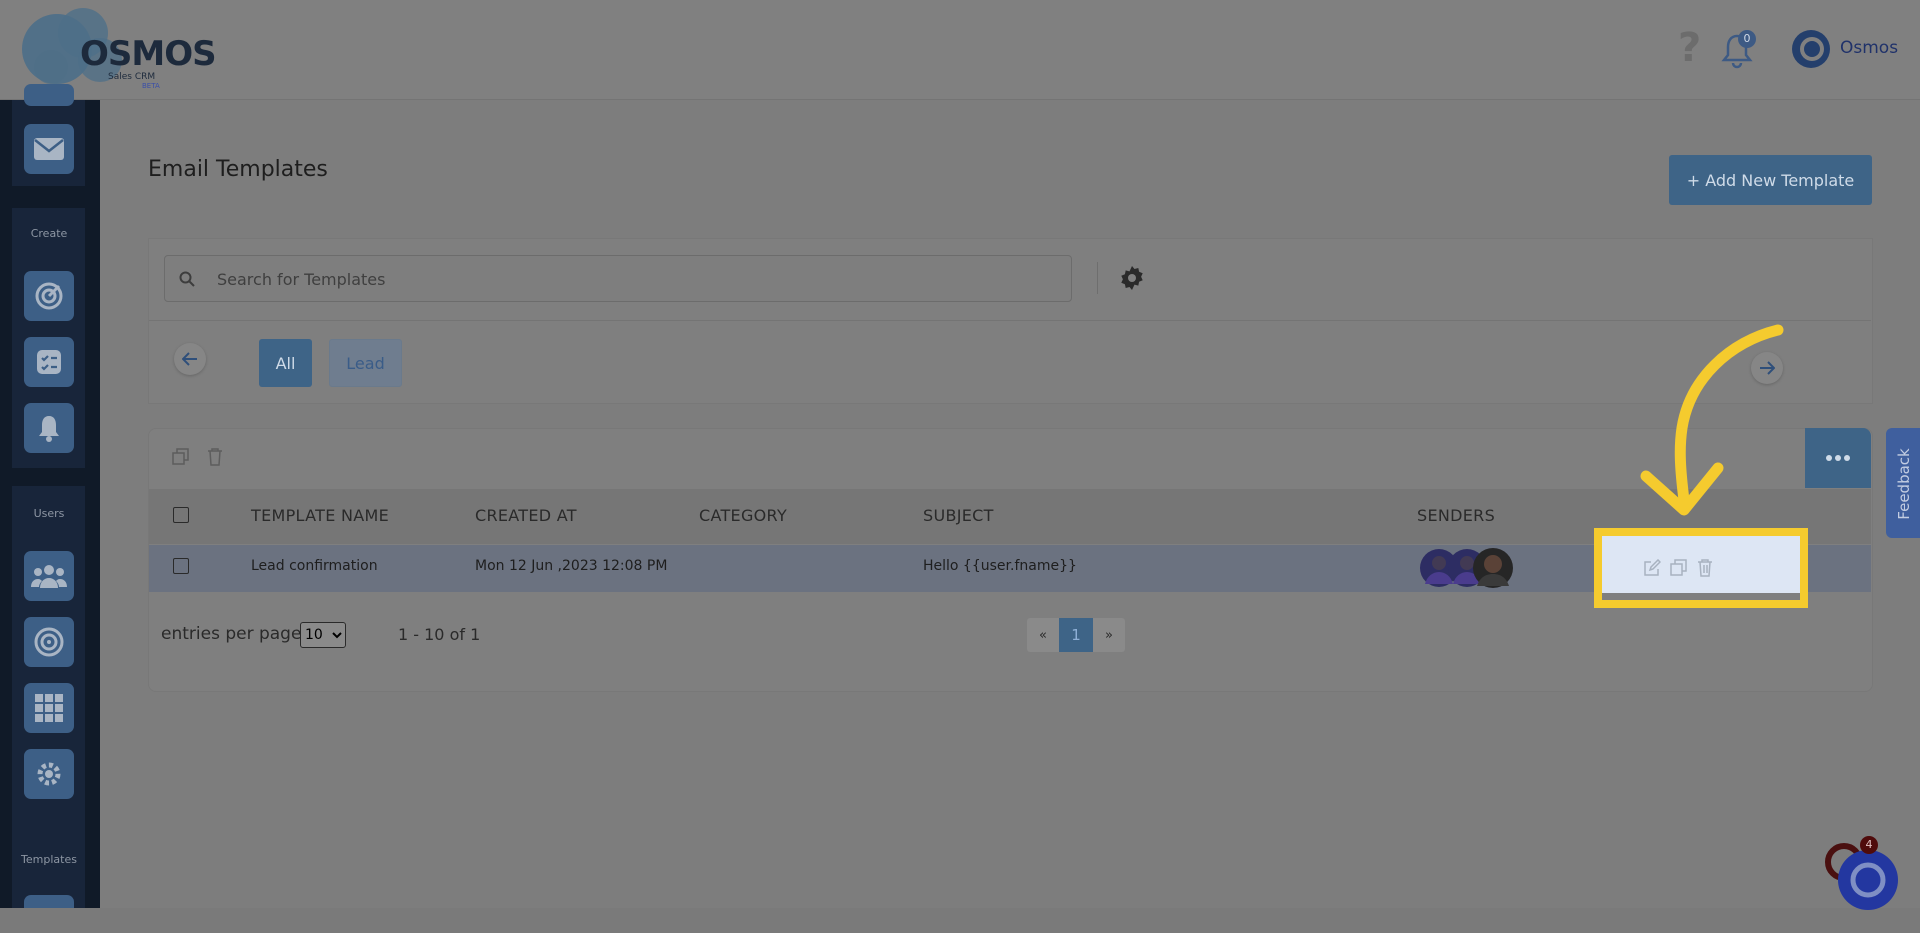  I want to click on sidebar-item-goals, so click(49, 642).